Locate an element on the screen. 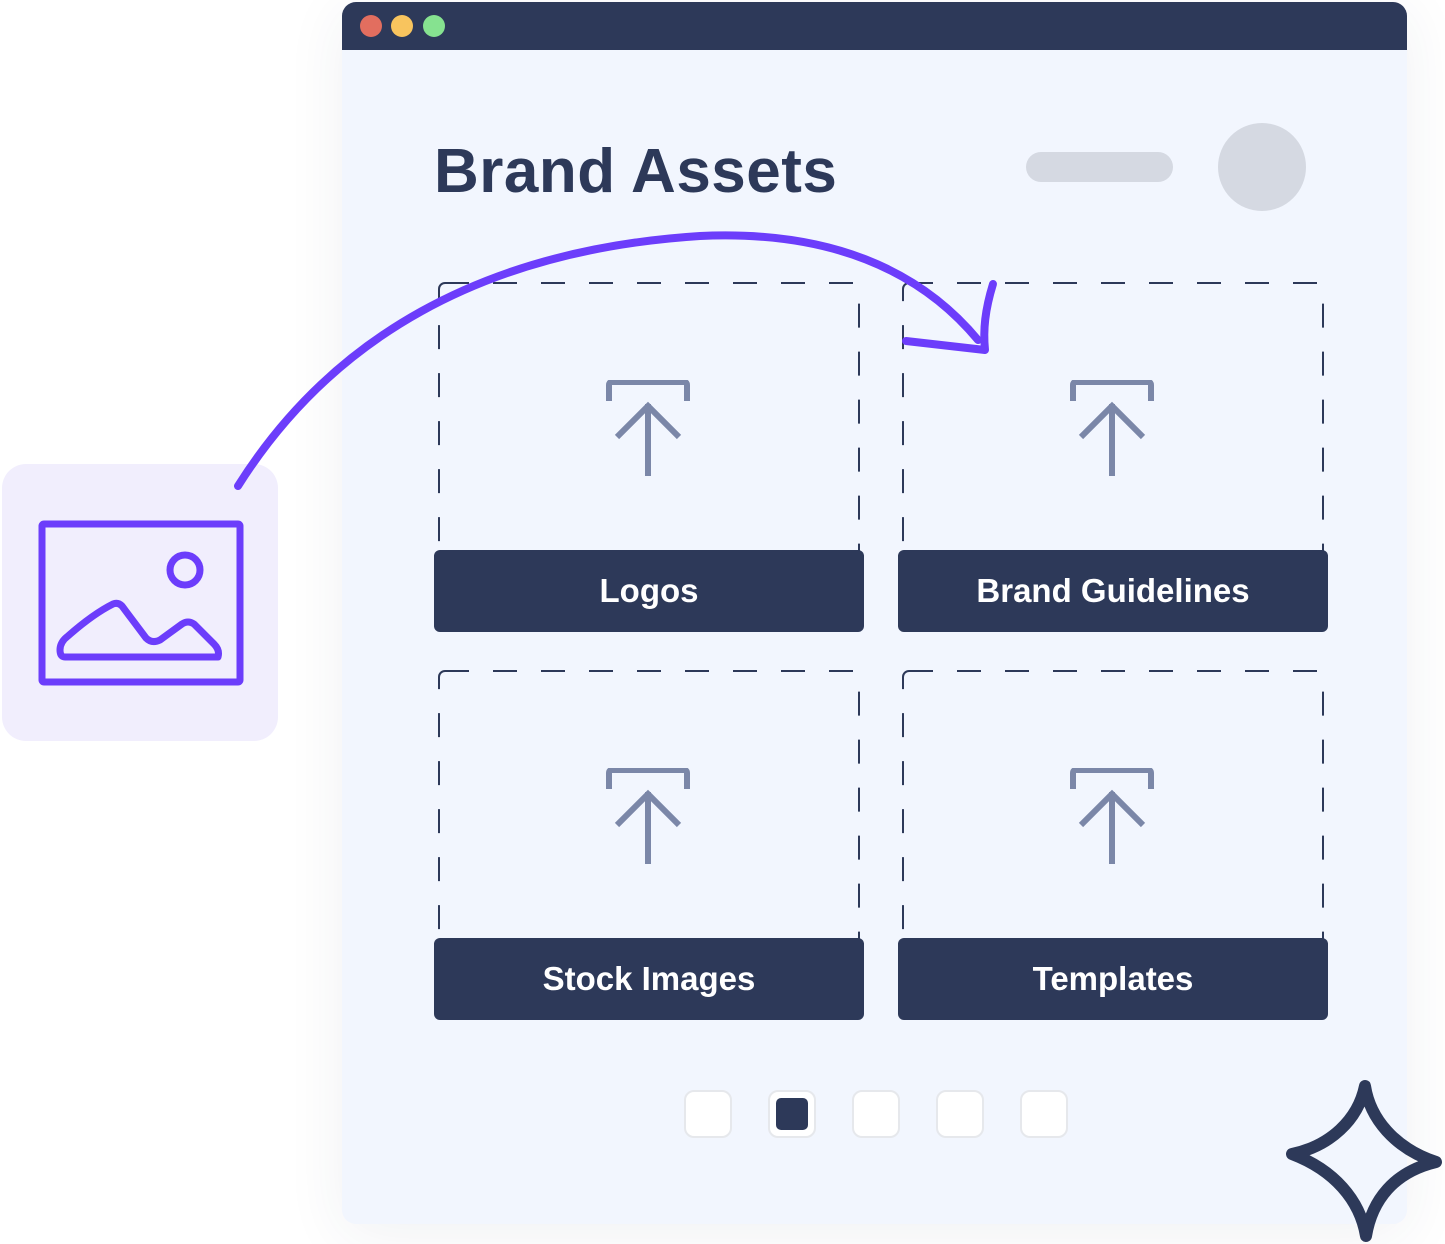  tile-label-stock-images: Stock Images is located at coordinates (649, 979).